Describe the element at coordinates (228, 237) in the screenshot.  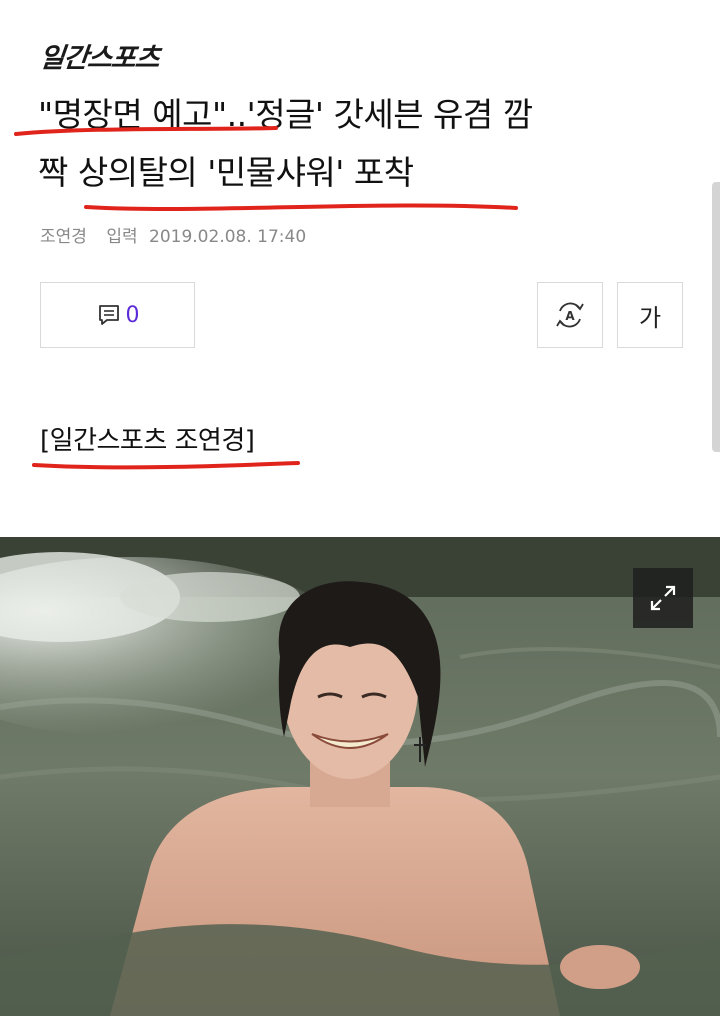
I see `published-date: 2019.02.08. 17:40` at that location.